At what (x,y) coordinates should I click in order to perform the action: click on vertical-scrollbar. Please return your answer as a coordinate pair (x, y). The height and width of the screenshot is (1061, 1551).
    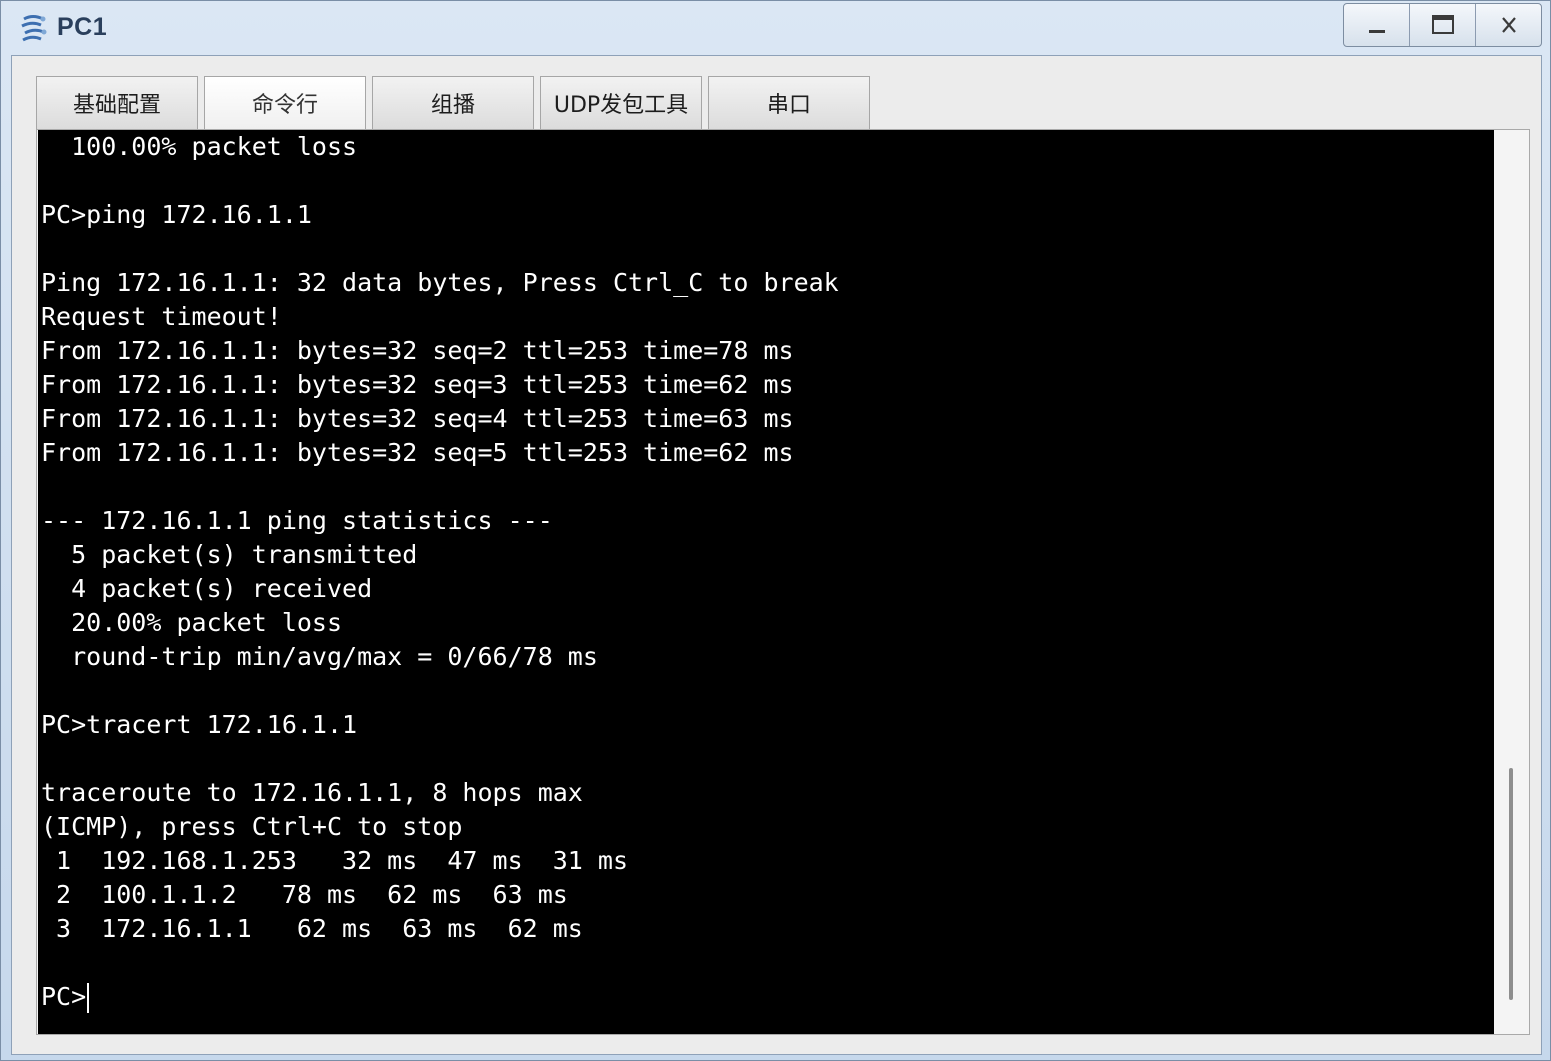
    Looking at the image, I should click on (1513, 582).